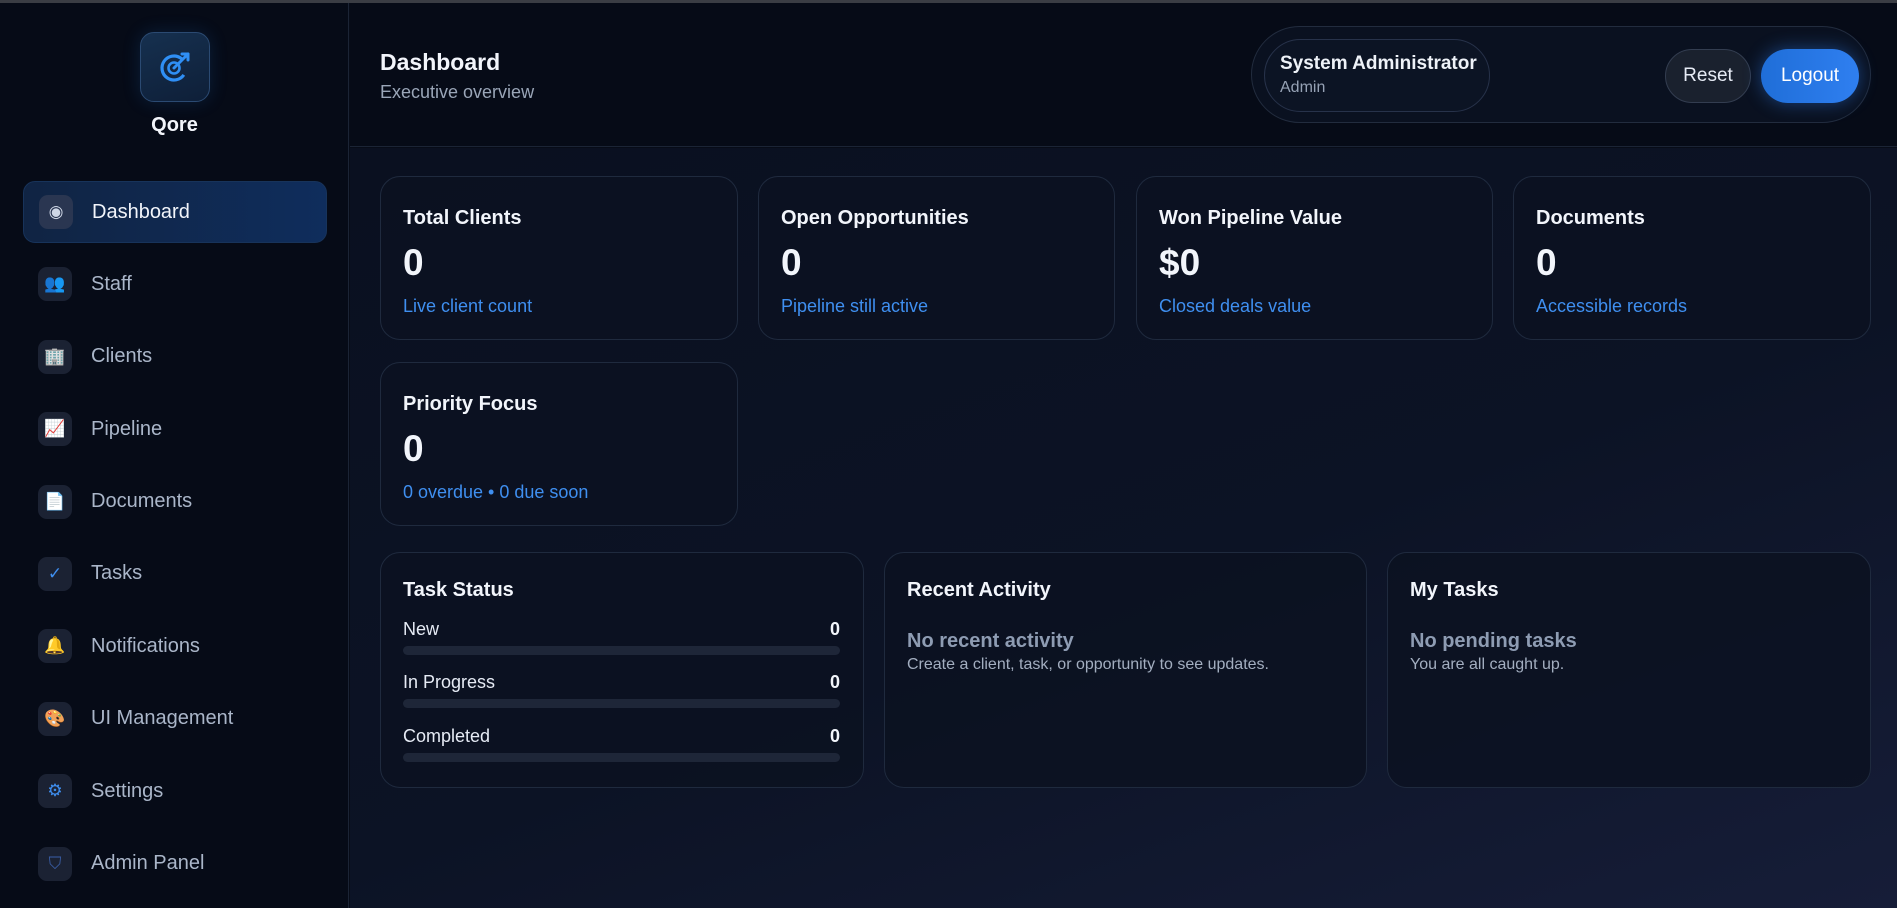 Image resolution: width=1897 pixels, height=908 pixels. Describe the element at coordinates (145, 645) in the screenshot. I see `sidebar-item-label: Notifications` at that location.